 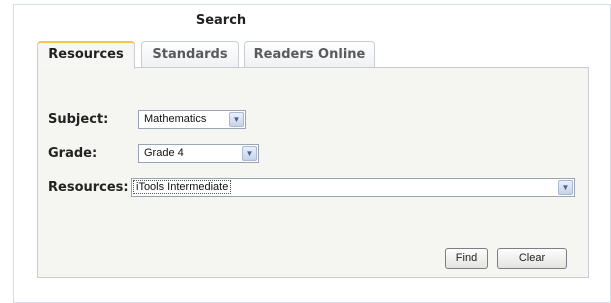 What do you see at coordinates (221, 20) in the screenshot?
I see `page-title: Search` at bounding box center [221, 20].